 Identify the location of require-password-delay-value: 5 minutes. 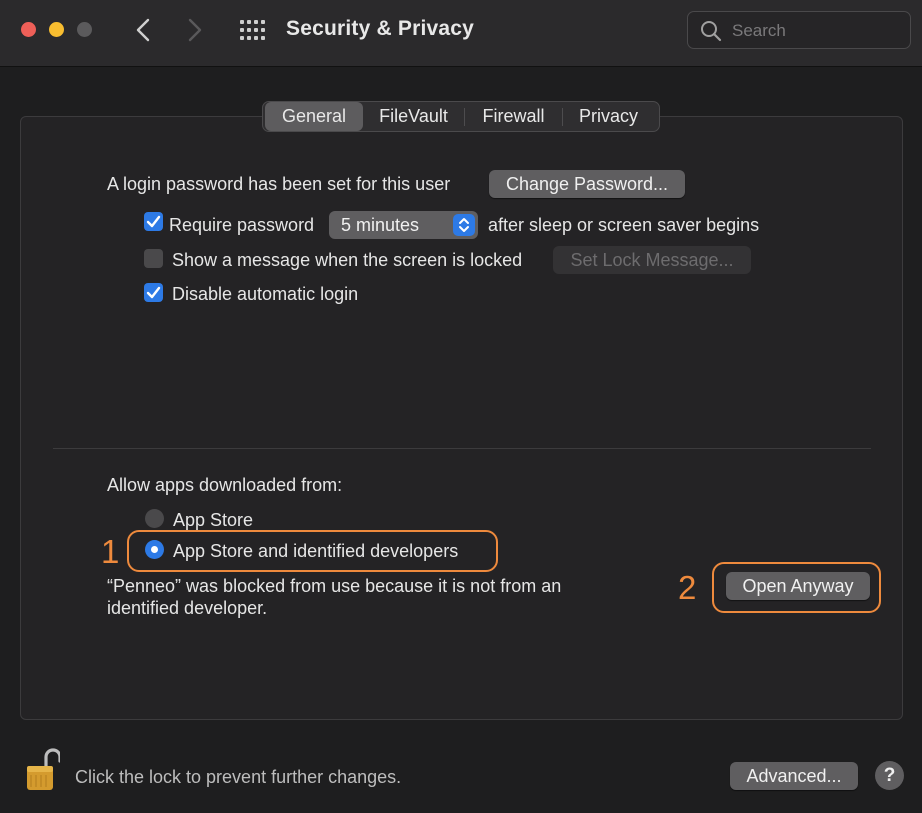
(380, 225).